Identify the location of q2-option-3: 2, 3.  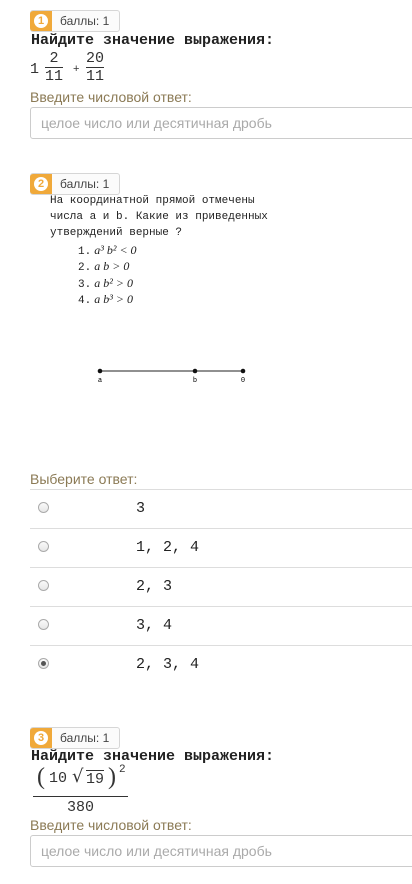
(221, 587).